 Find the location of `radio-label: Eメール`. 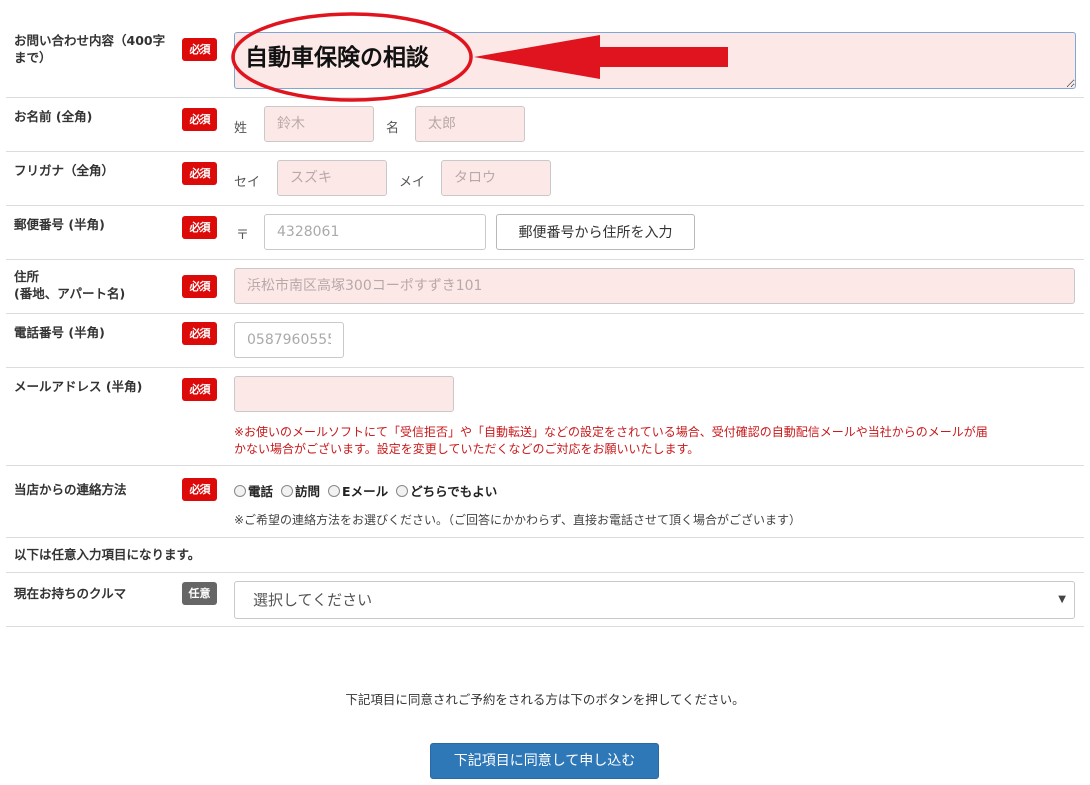

radio-label: Eメール is located at coordinates (365, 491).